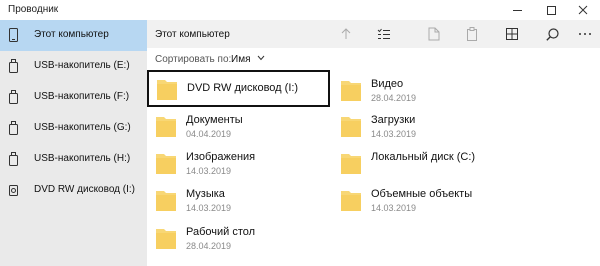 The width and height of the screenshot is (600, 266). What do you see at coordinates (221, 232) in the screenshot?
I see `item-name: Рабочий стол` at bounding box center [221, 232].